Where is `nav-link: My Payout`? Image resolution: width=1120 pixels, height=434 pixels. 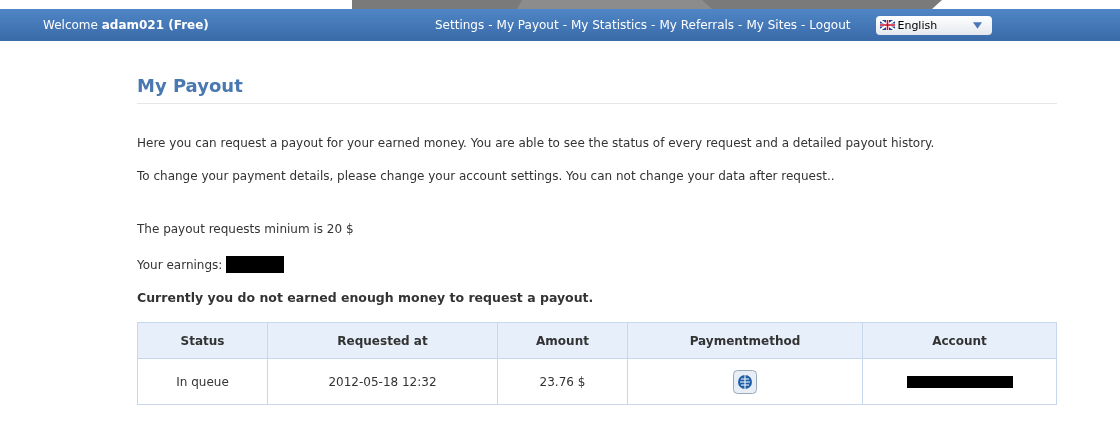
nav-link: My Payout is located at coordinates (527, 25).